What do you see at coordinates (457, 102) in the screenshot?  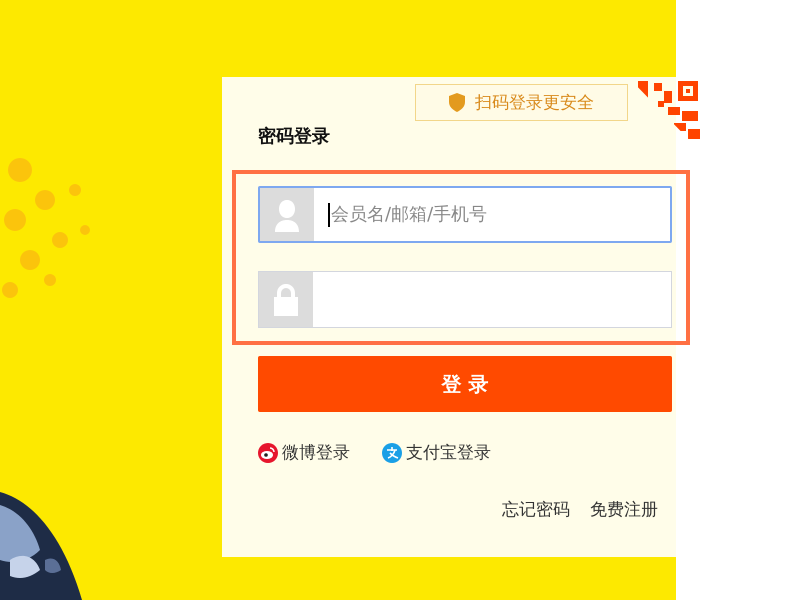 I see `shield-icon` at bounding box center [457, 102].